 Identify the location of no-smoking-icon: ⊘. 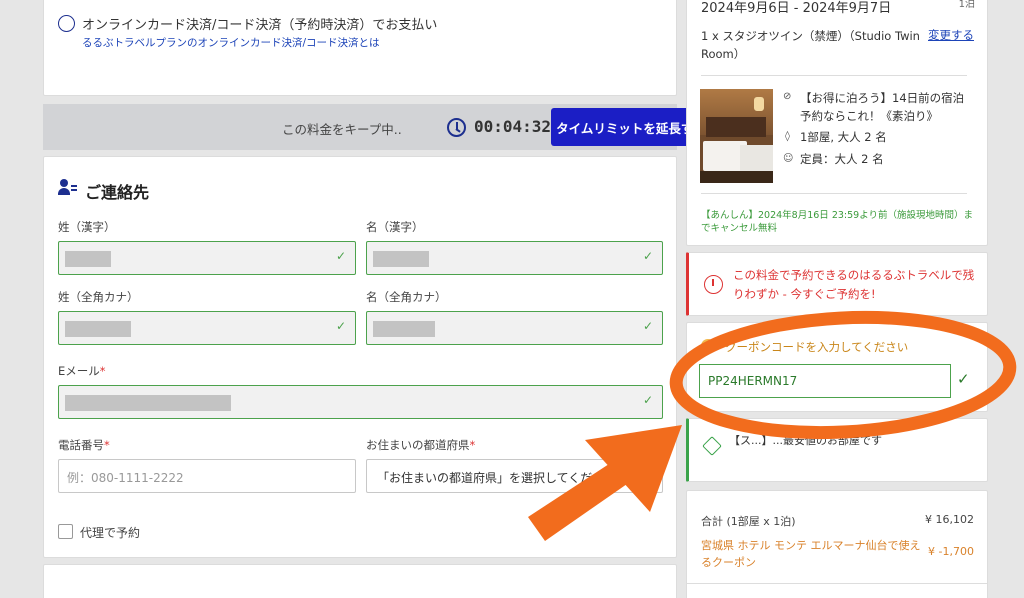
(787, 96).